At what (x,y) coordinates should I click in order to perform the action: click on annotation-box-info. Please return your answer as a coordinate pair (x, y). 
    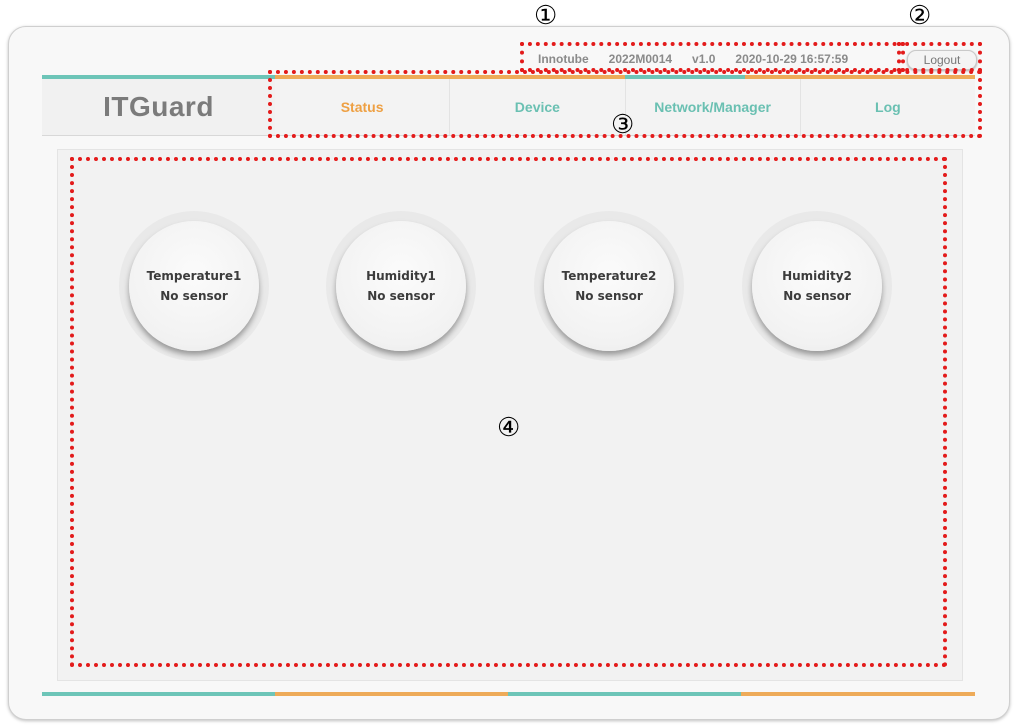
    Looking at the image, I should click on (712, 57).